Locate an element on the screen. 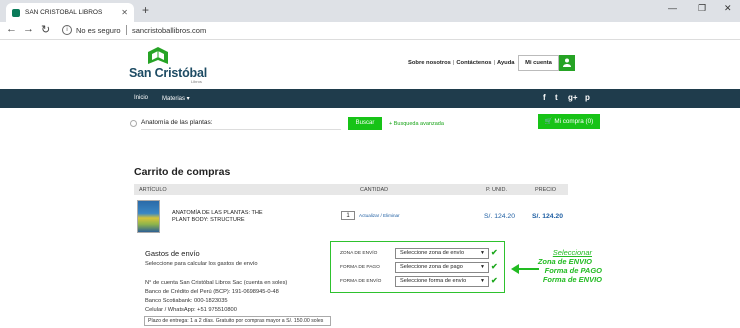  link-about: Sobre nosotros is located at coordinates (429, 63).